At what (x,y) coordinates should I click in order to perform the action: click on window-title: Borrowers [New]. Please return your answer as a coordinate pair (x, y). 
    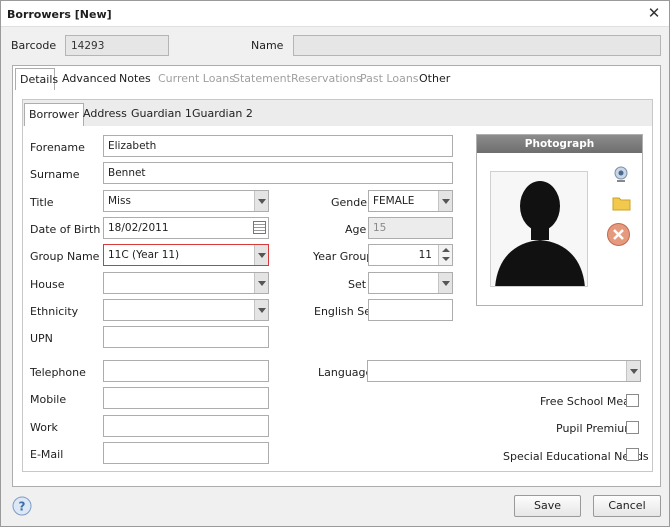
    Looking at the image, I should click on (59, 14).